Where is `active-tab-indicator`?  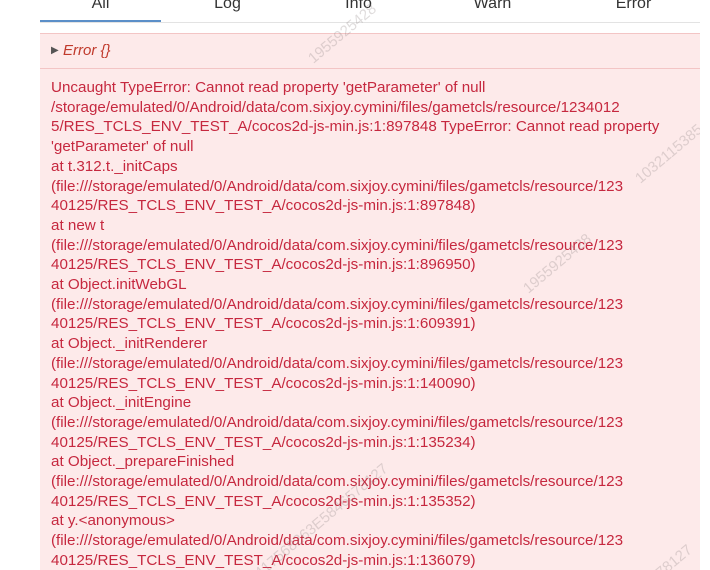 active-tab-indicator is located at coordinates (100, 21).